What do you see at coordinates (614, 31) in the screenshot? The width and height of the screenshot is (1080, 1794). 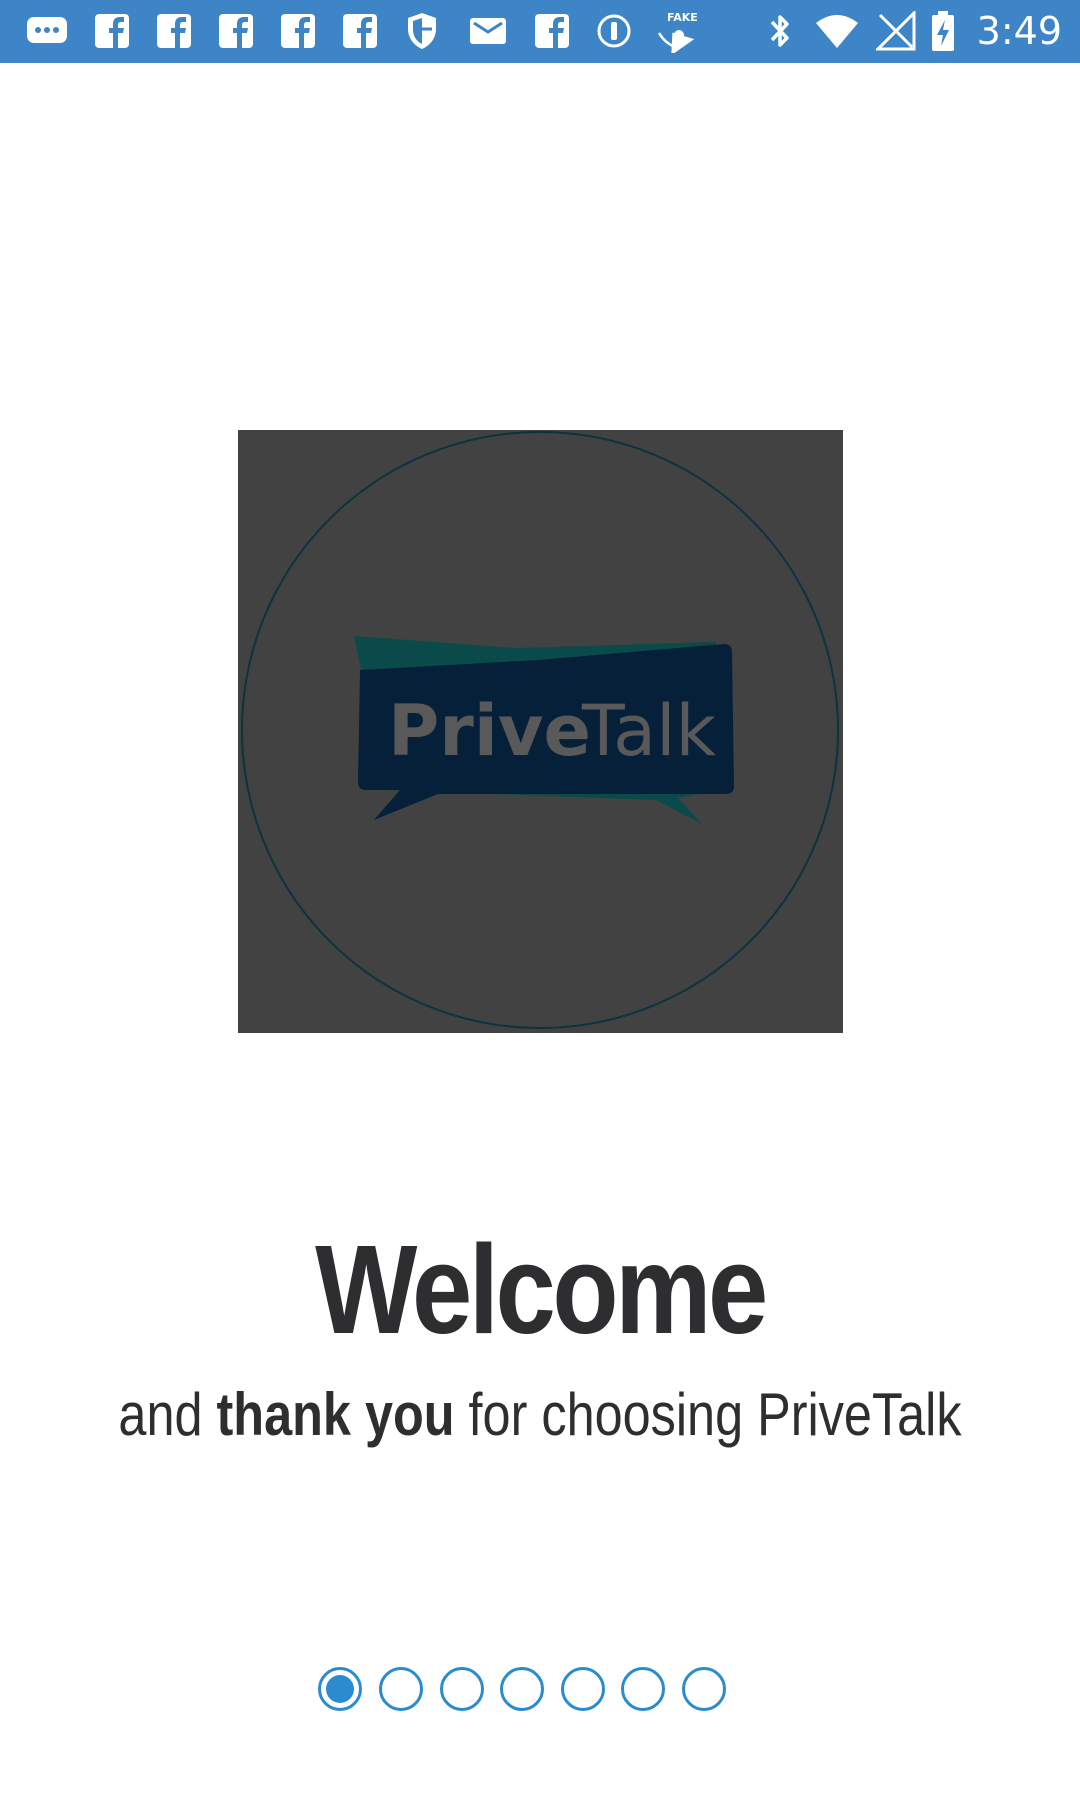 I see `info-icon` at bounding box center [614, 31].